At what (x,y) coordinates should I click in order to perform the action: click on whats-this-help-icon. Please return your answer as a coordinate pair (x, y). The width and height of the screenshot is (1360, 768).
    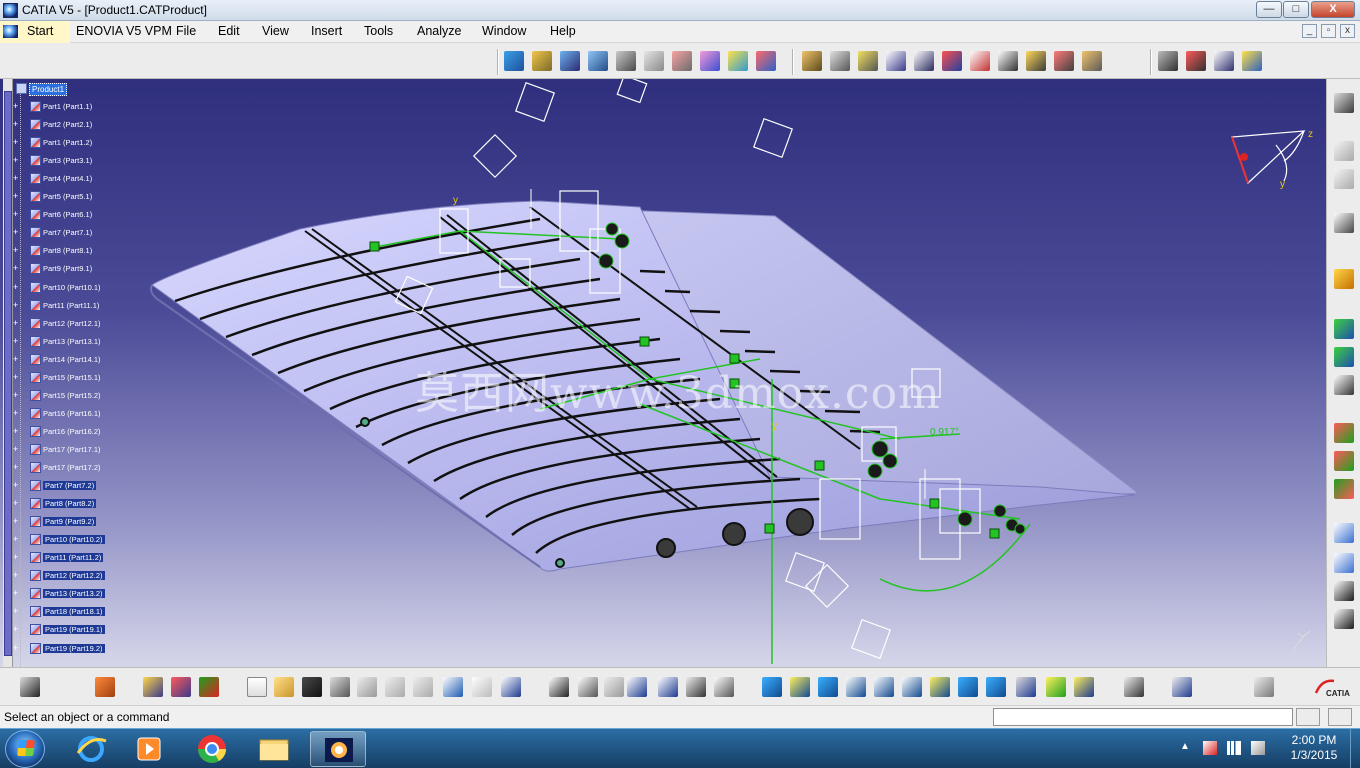
    Looking at the image, I should click on (511, 687).